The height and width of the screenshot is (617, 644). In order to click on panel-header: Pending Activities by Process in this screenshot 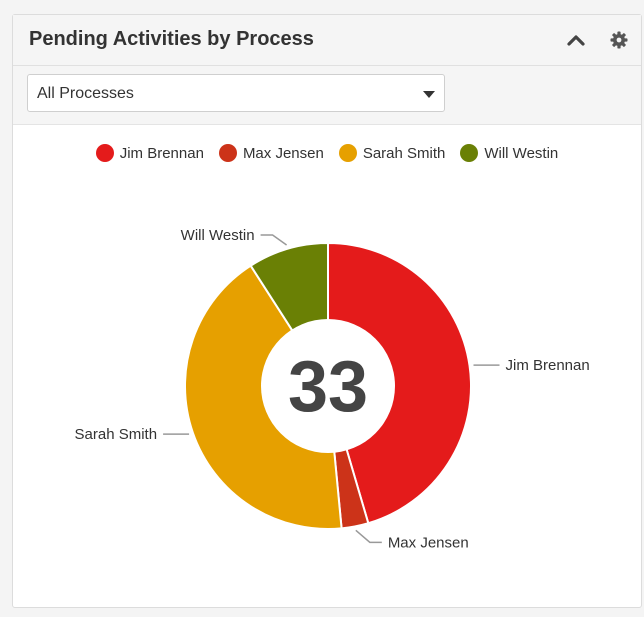, I will do `click(327, 40)`.